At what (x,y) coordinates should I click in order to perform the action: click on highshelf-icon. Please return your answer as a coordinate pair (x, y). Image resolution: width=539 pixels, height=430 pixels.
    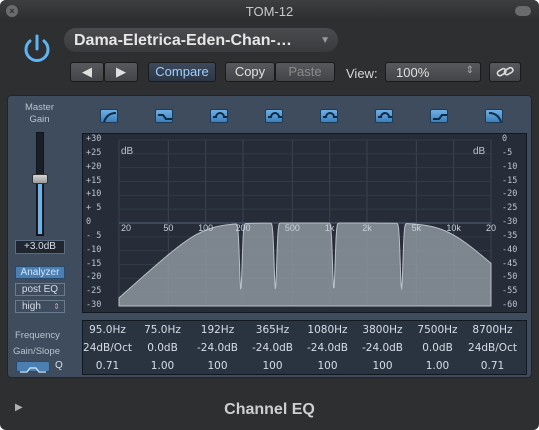
    Looking at the image, I should click on (440, 117).